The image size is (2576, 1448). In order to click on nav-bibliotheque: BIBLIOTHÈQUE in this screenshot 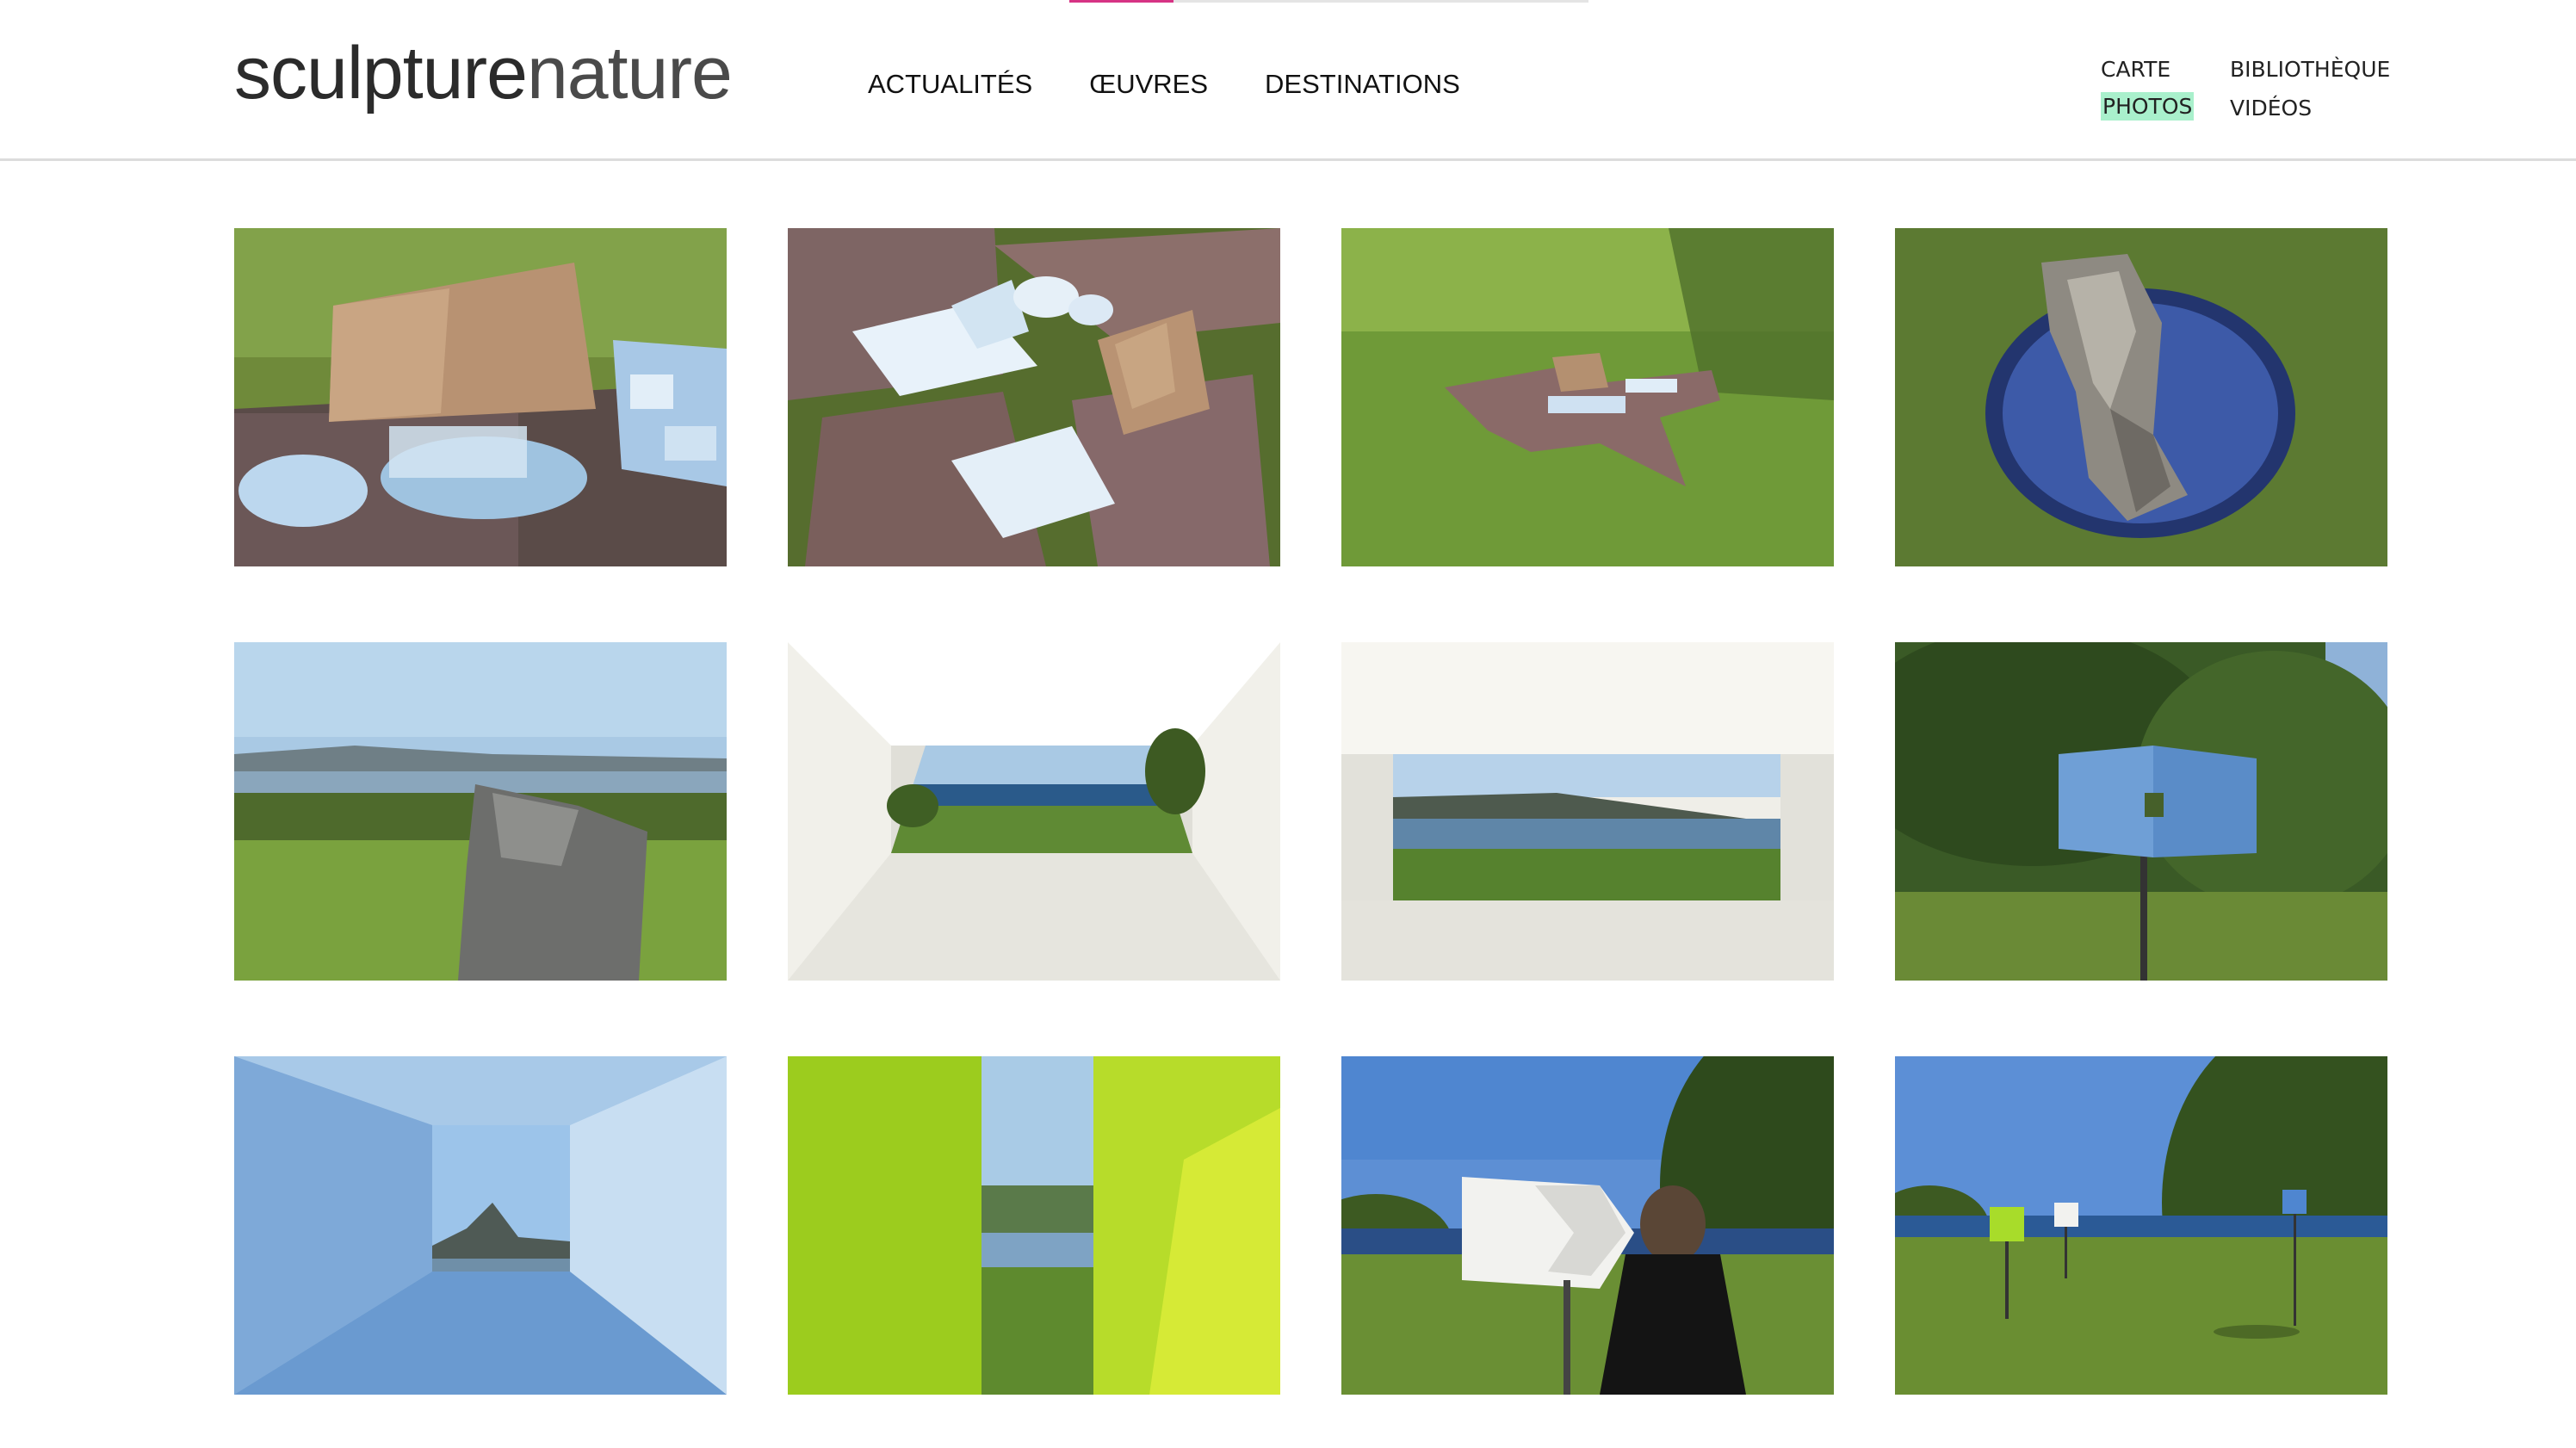, I will do `click(2310, 69)`.